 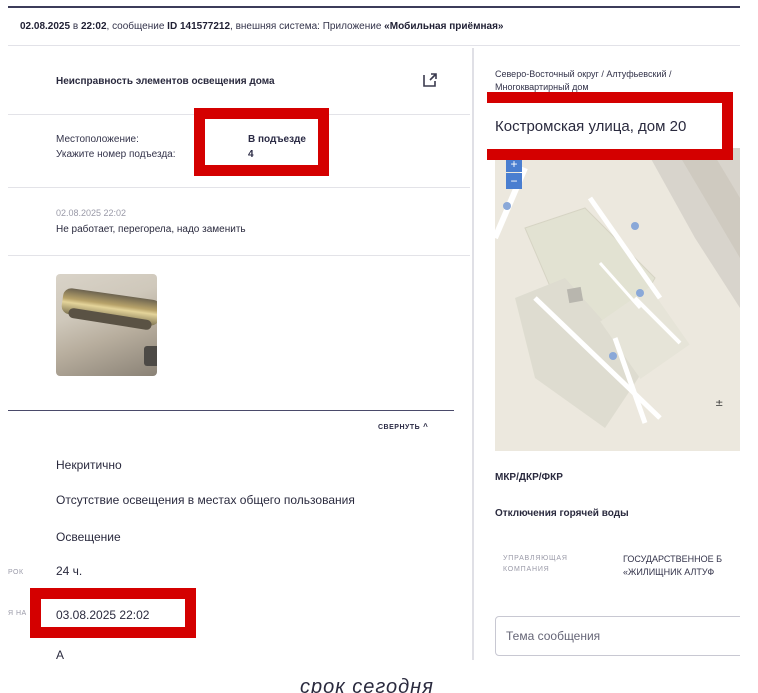 What do you see at coordinates (116, 154) in the screenshot?
I see `entrance-label: Укажите номер подъезда:` at bounding box center [116, 154].